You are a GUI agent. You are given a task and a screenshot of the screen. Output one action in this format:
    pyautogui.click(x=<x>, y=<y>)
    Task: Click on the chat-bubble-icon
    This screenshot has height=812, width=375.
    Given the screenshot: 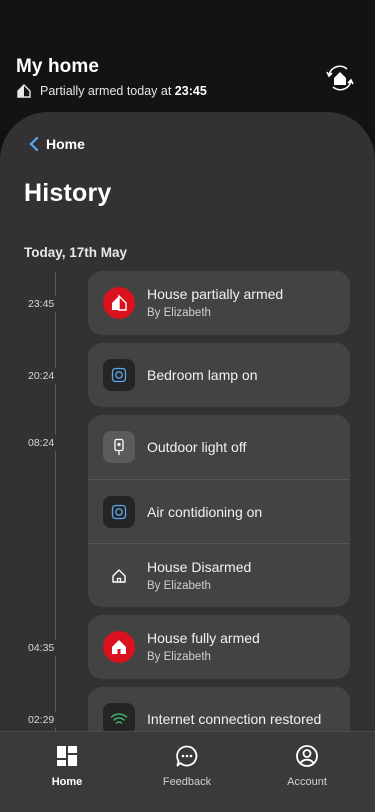 What is the action you would take?
    pyautogui.click(x=187, y=756)
    